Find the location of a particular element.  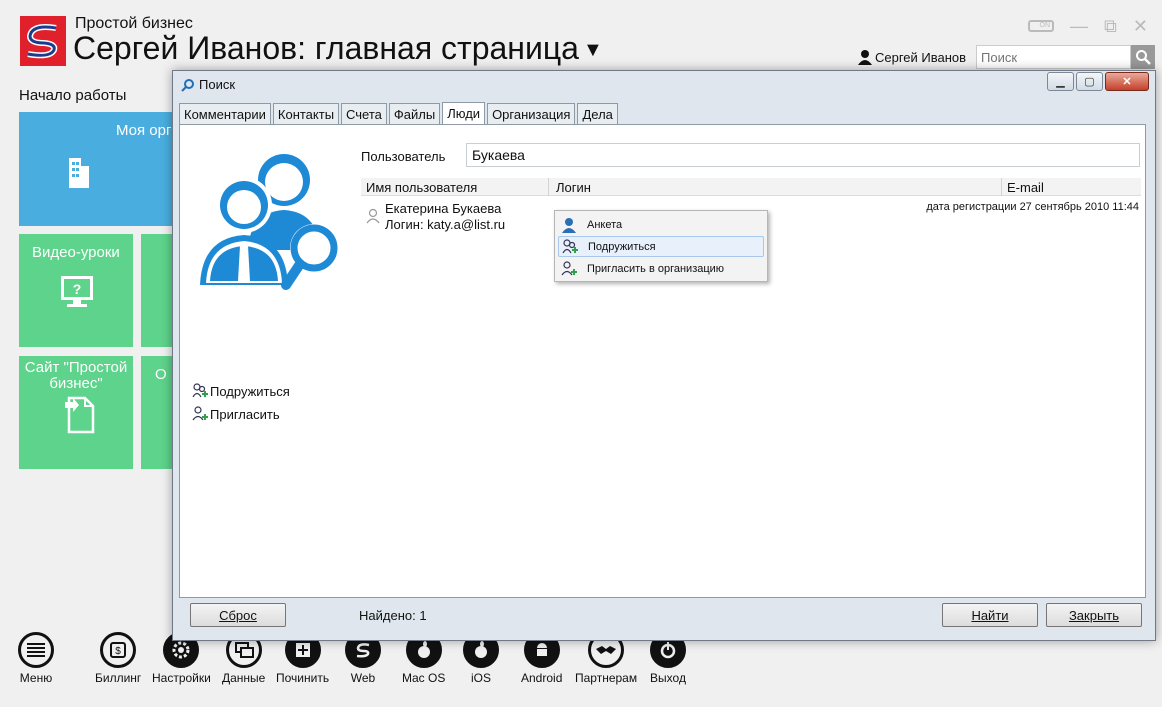

menu-item-profile: Анкета is located at coordinates (661, 224).